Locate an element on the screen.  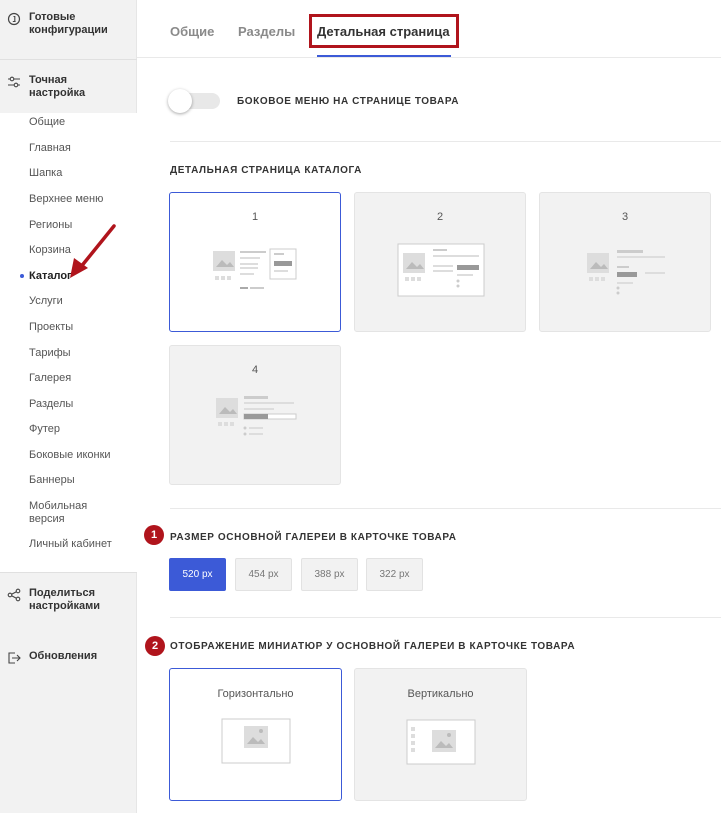
detail-page-title: ДЕТАЛЬНАЯ СТРАНИЦА КАТАЛОГА is located at coordinates (266, 170).